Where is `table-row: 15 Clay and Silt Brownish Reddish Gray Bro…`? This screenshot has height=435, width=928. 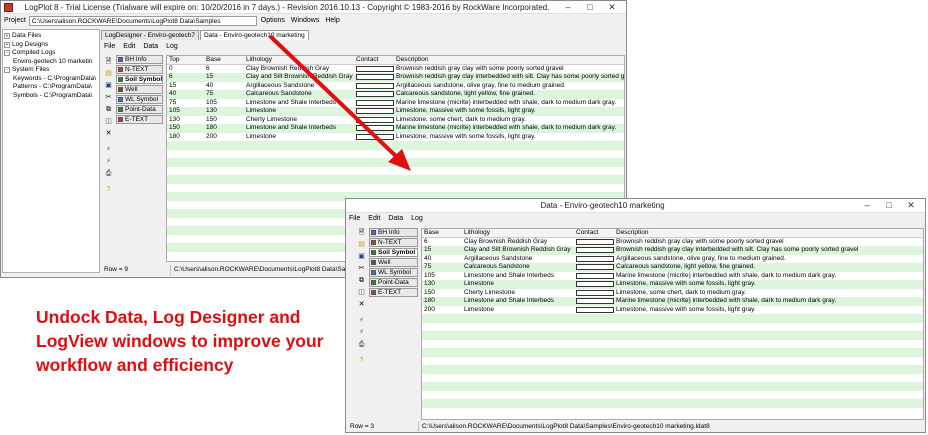 table-row: 15 Clay and Silt Brownish Reddish Gray Bro… is located at coordinates (672, 250).